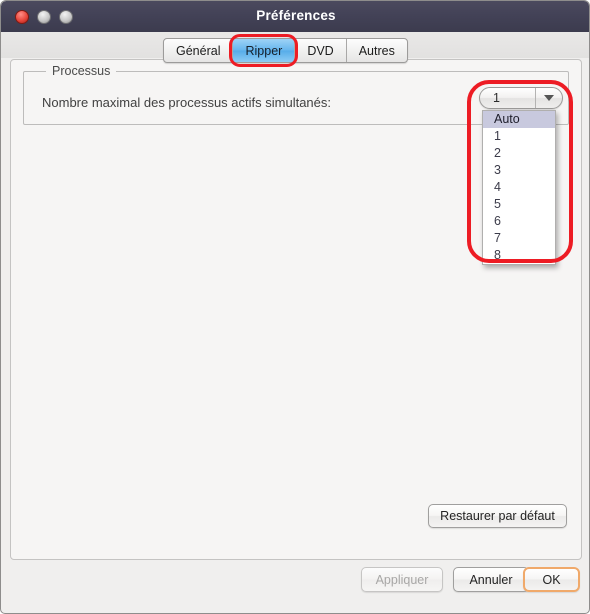  I want to click on option-4: 4, so click(519, 187).